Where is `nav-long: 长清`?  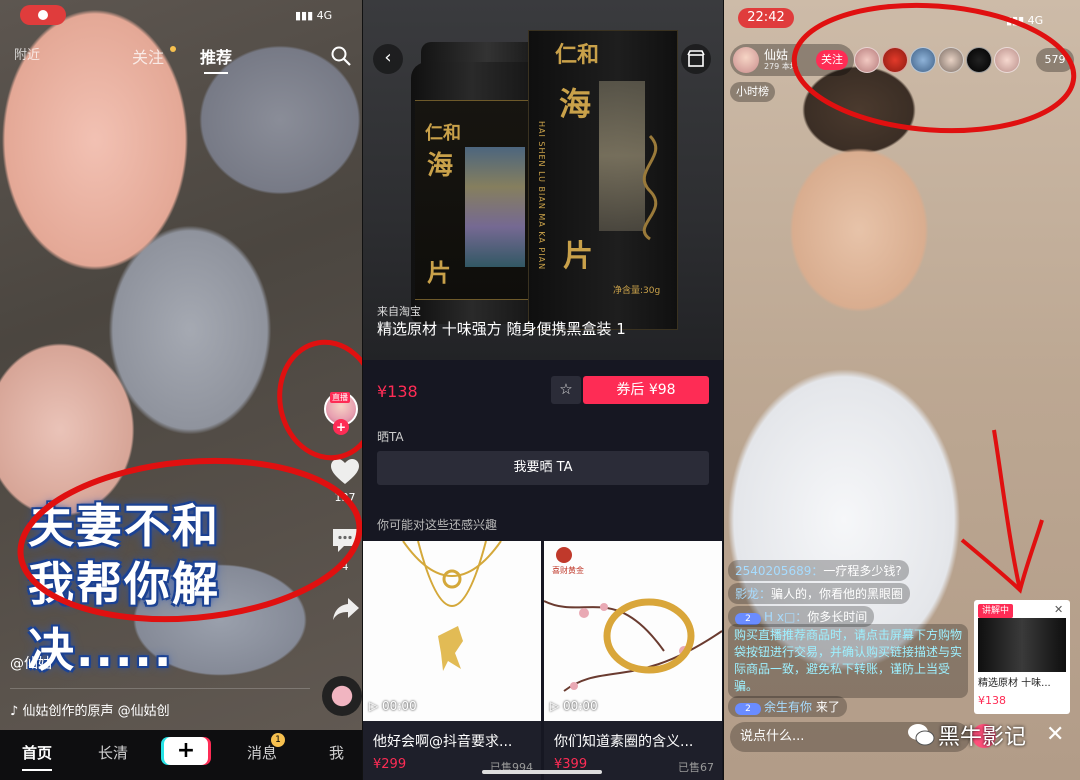
nav-long: 长清 is located at coordinates (113, 752).